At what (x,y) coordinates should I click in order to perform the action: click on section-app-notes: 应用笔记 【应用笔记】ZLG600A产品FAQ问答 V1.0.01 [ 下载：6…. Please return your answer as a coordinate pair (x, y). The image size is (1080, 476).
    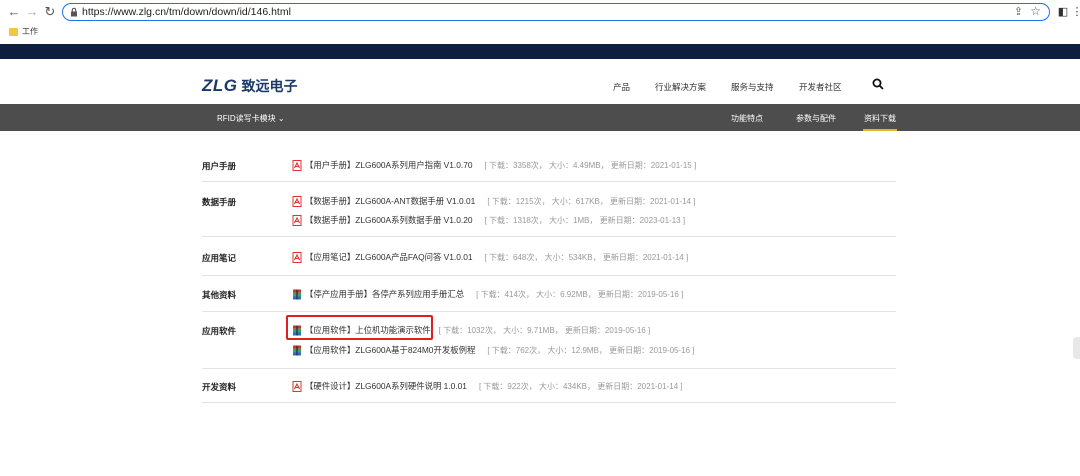
    Looking at the image, I should click on (549, 256).